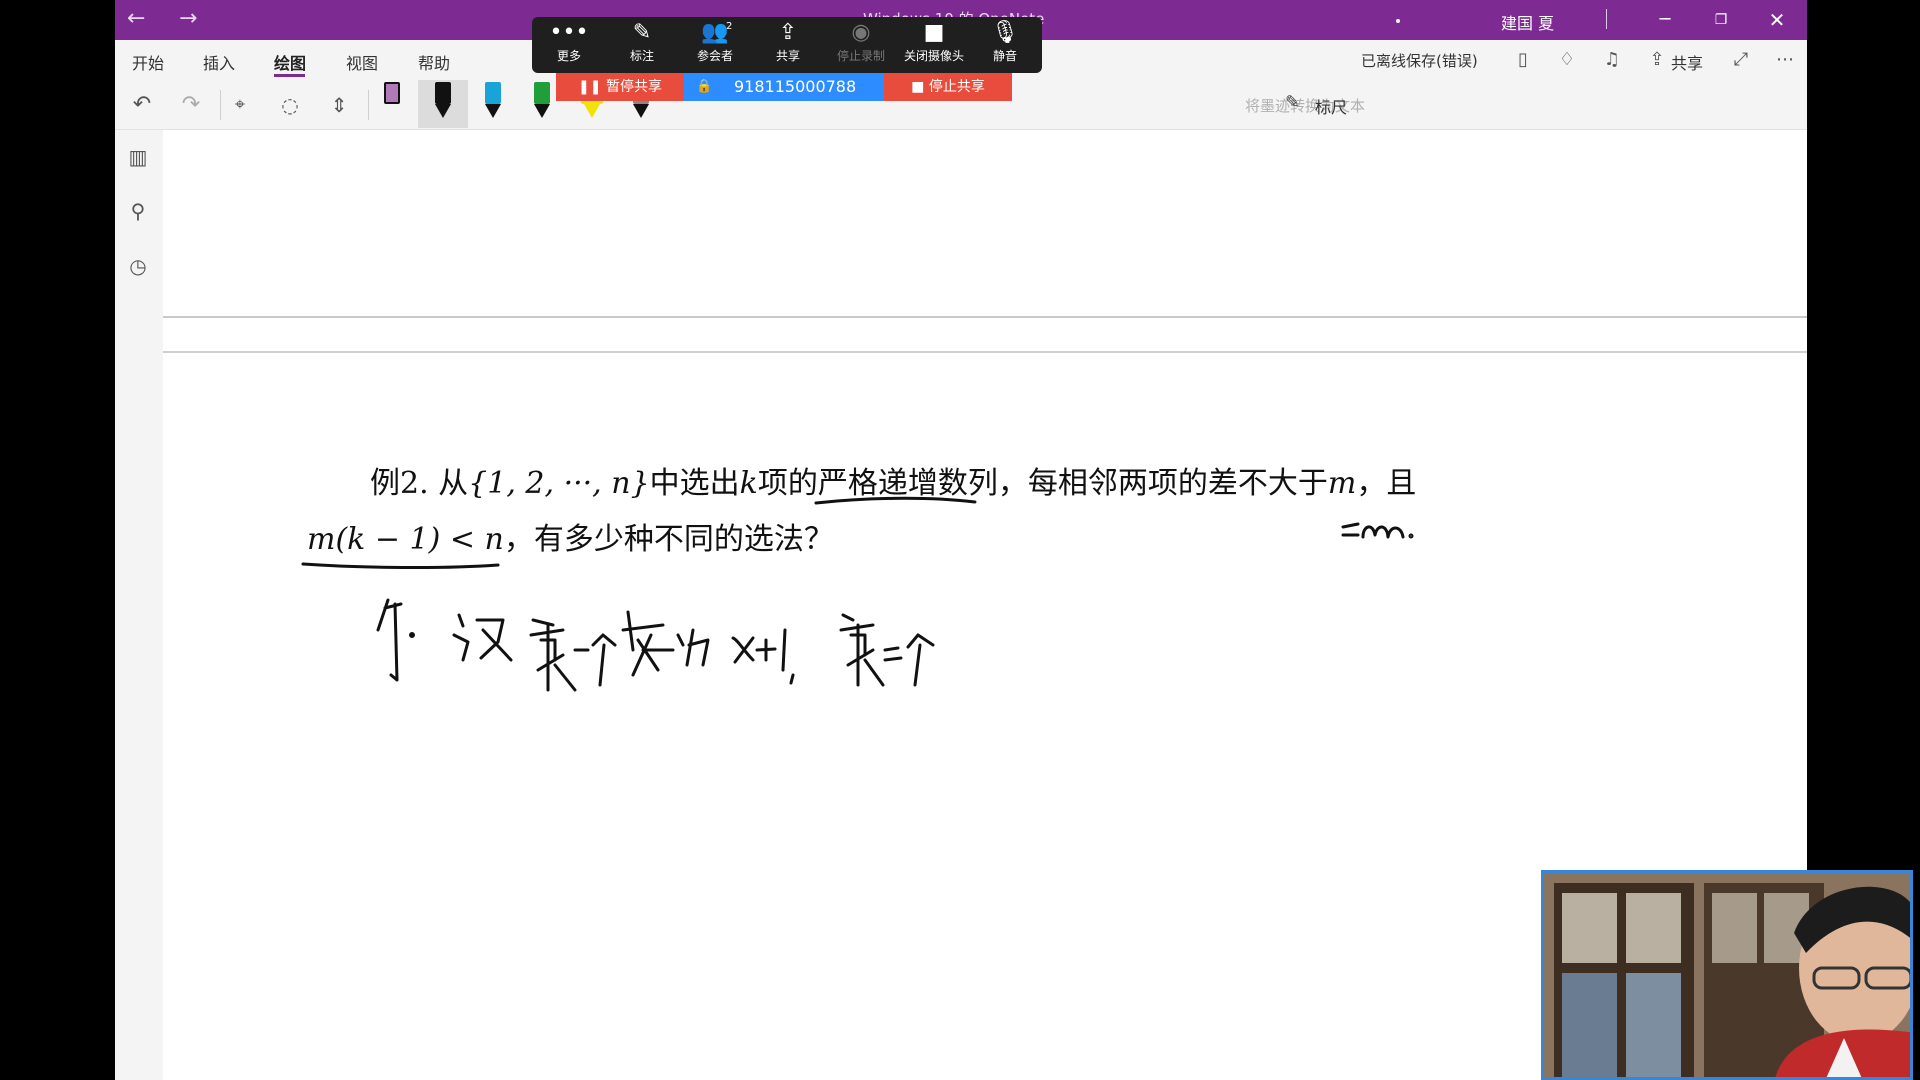 This screenshot has height=1080, width=1920. Describe the element at coordinates (362, 62) in the screenshot. I see `tab-view: 视图` at that location.